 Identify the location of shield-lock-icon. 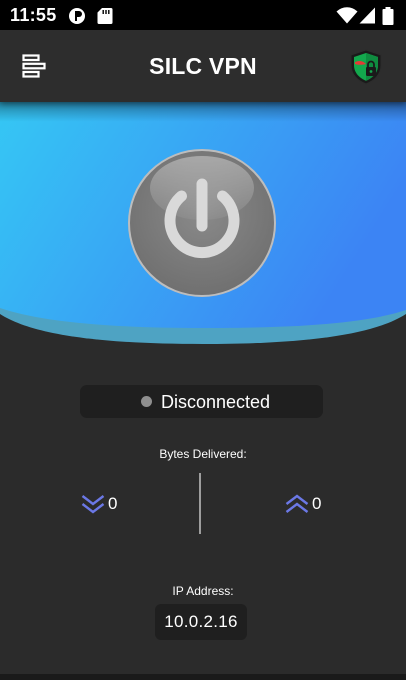
(366, 67).